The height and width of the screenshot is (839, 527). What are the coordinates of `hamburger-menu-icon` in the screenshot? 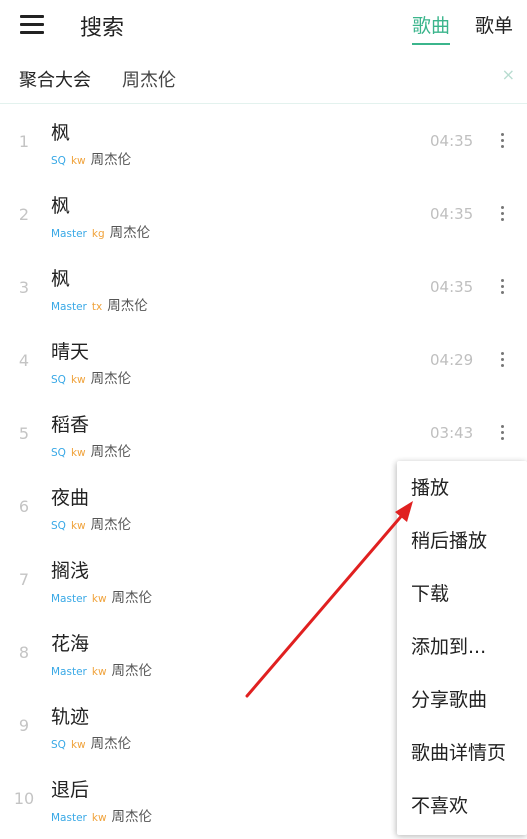 It's located at (33, 24).